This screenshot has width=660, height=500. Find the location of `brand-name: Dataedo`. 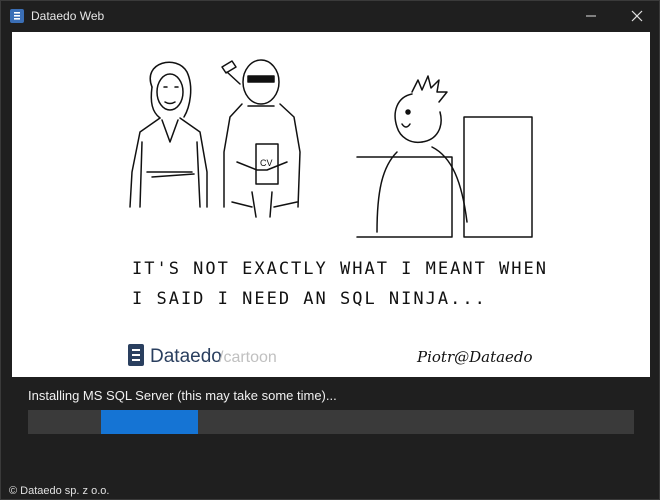

brand-name: Dataedo is located at coordinates (186, 356).